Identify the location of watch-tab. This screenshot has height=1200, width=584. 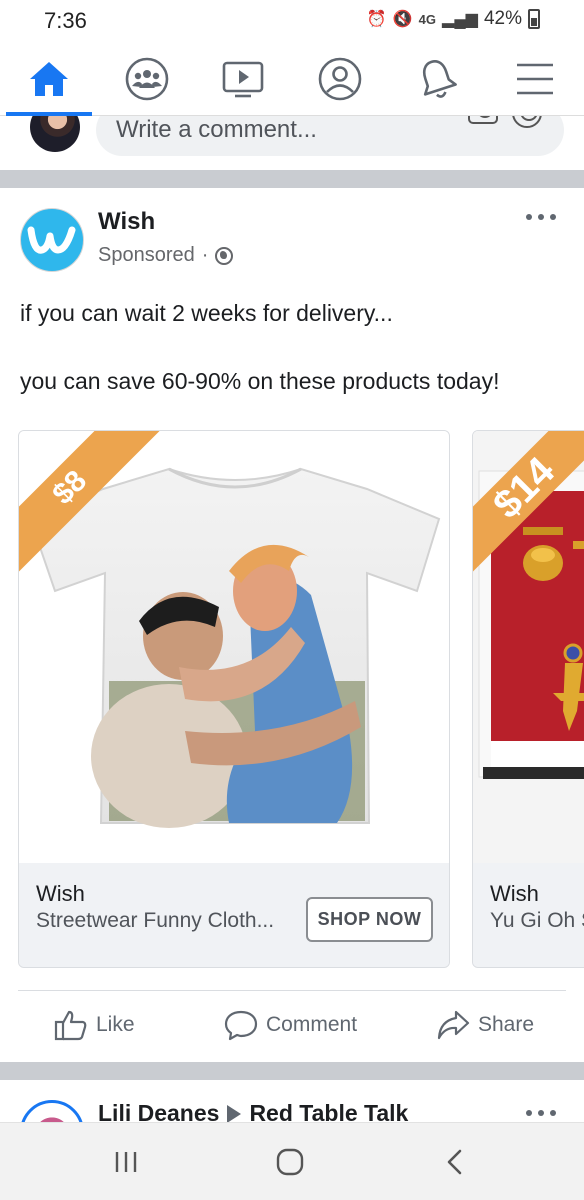
(243, 79).